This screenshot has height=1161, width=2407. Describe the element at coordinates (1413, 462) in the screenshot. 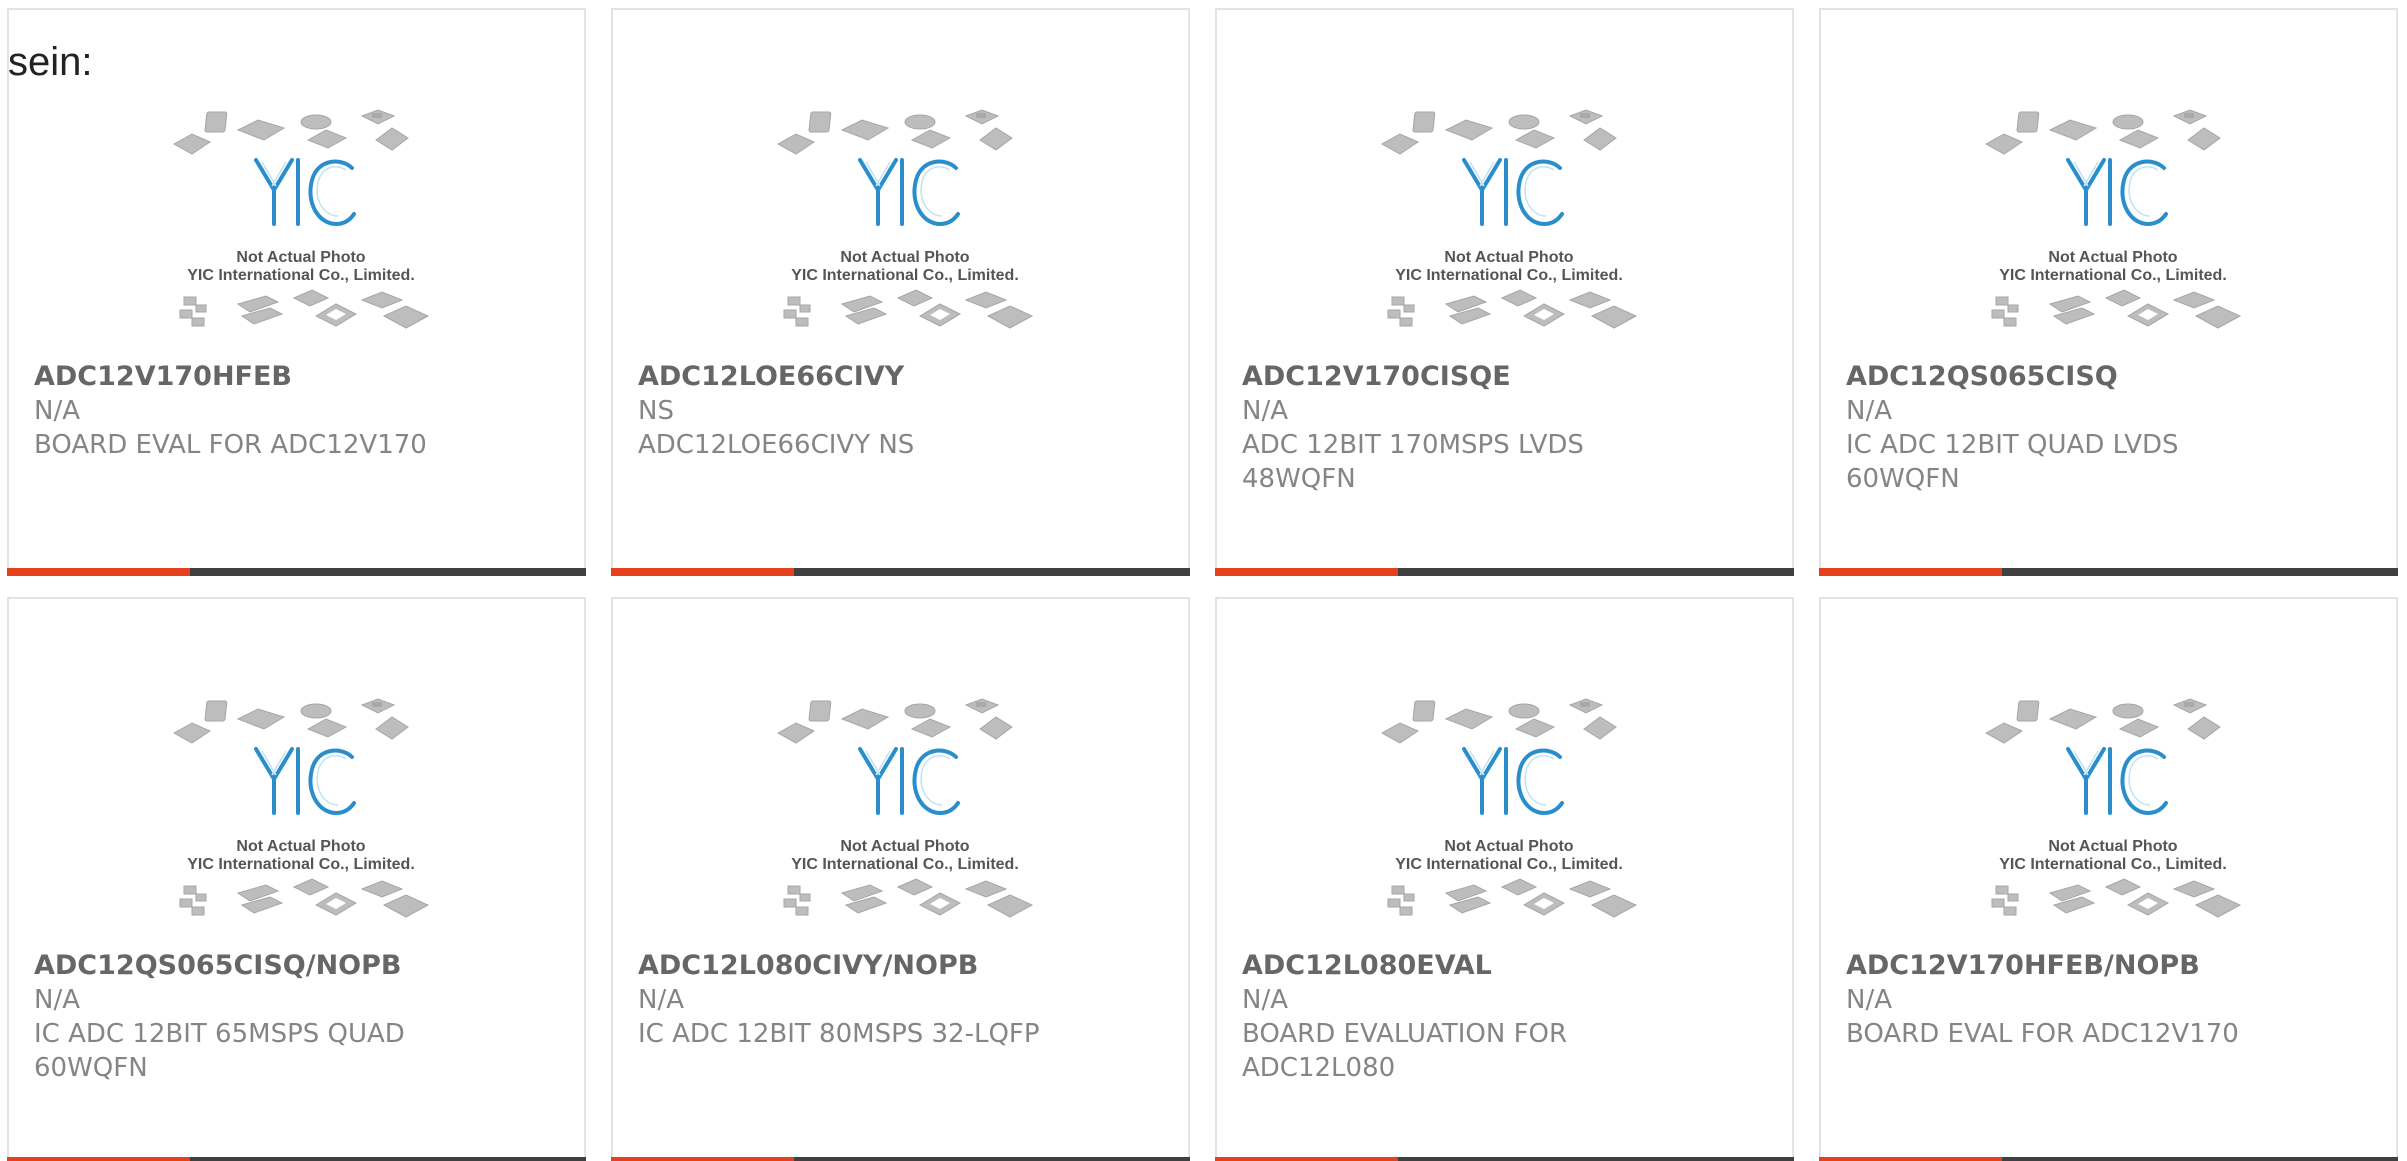

I see `description-text: ADC 12BIT 170MSPS LVDS 48WQFN` at that location.